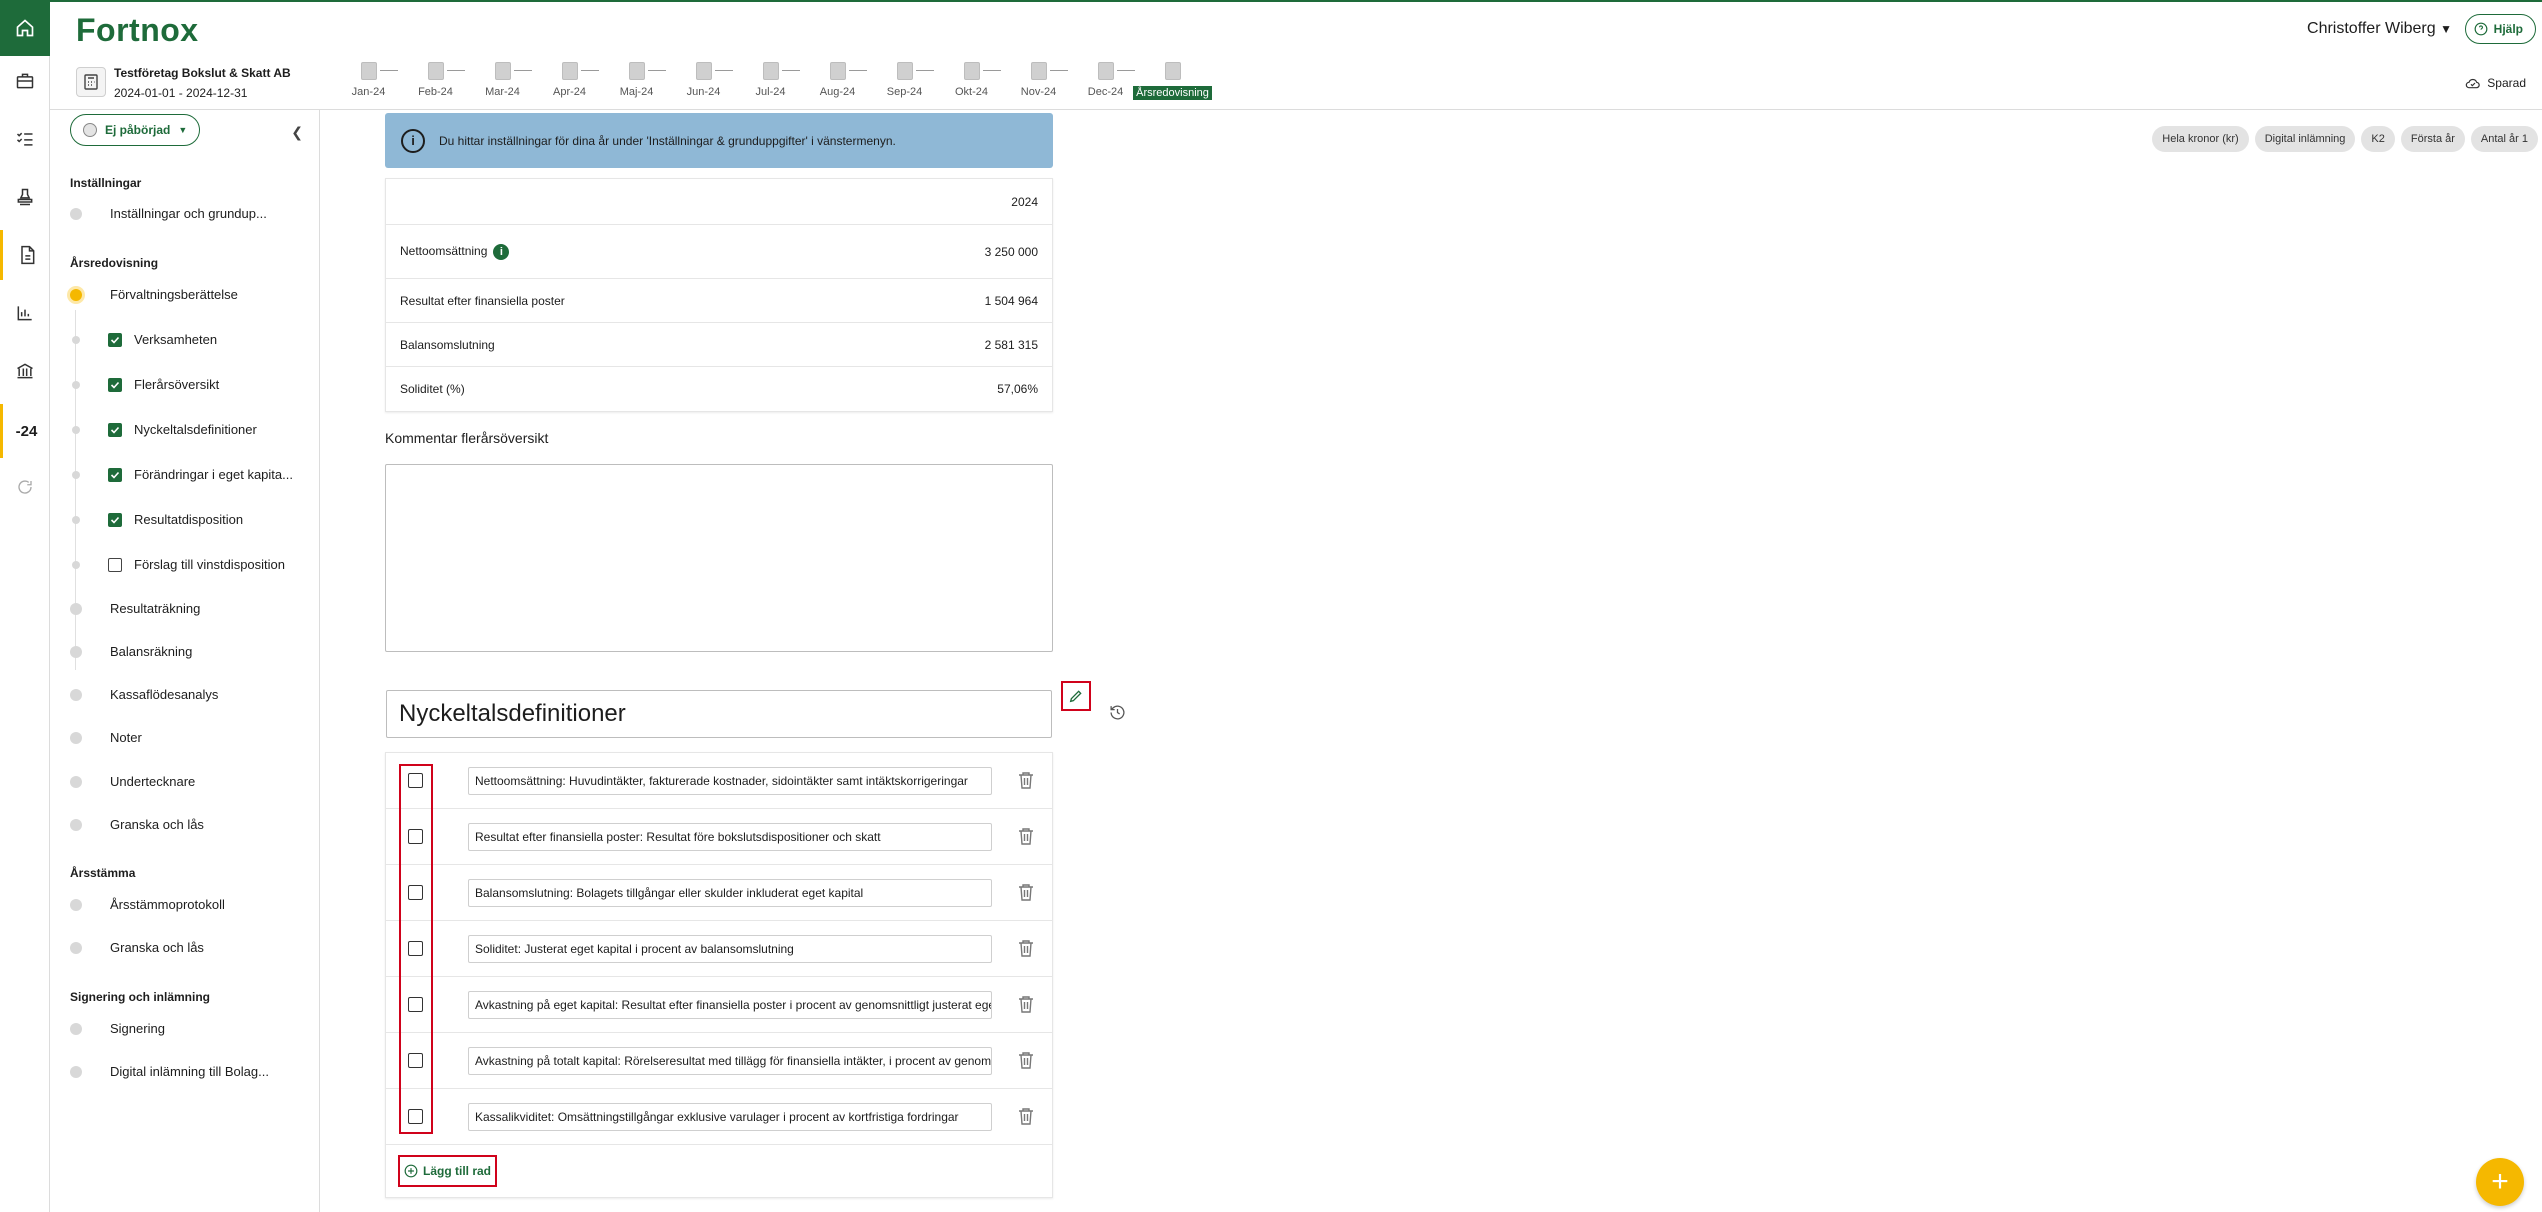 This screenshot has width=2542, height=1212. Describe the element at coordinates (25, 197) in the screenshot. I see `rail-stamp` at that location.